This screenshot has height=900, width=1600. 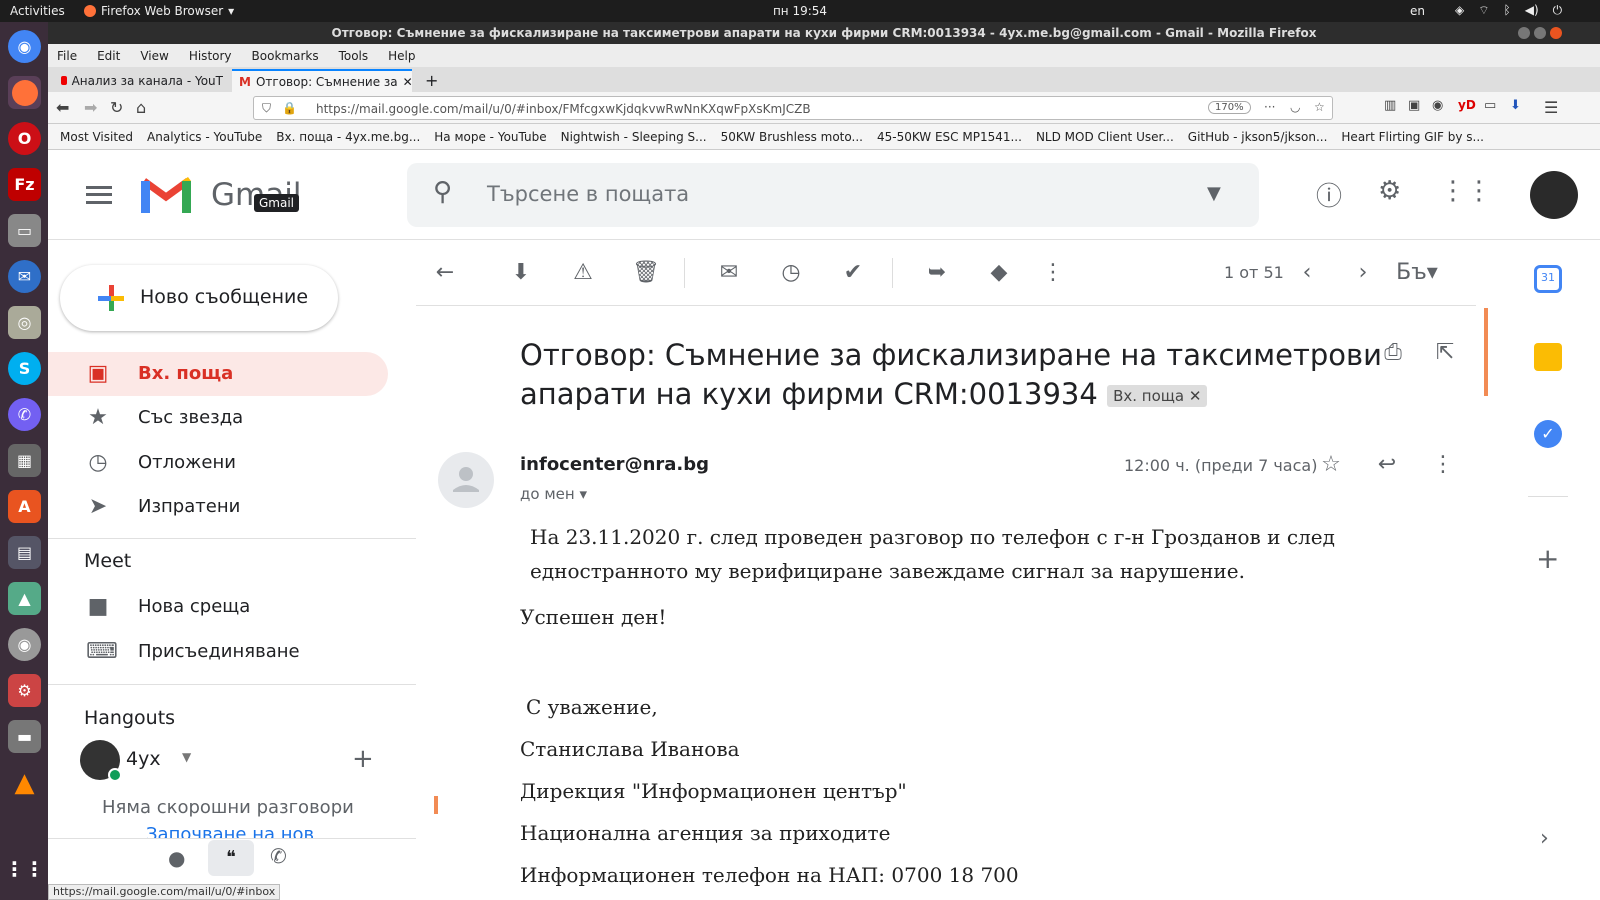 I want to click on sender-email: infocenter@nra.bg, so click(x=614, y=464).